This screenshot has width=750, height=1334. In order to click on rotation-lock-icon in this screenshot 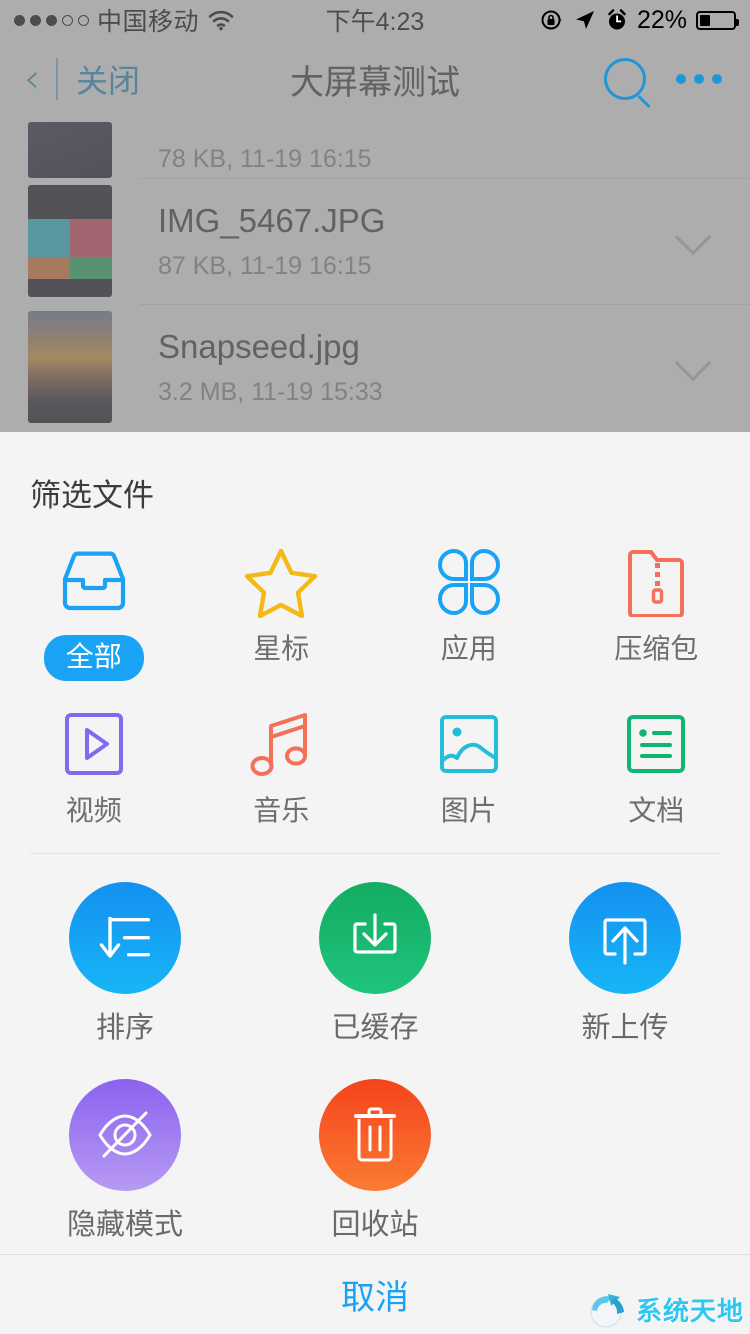, I will do `click(551, 20)`.